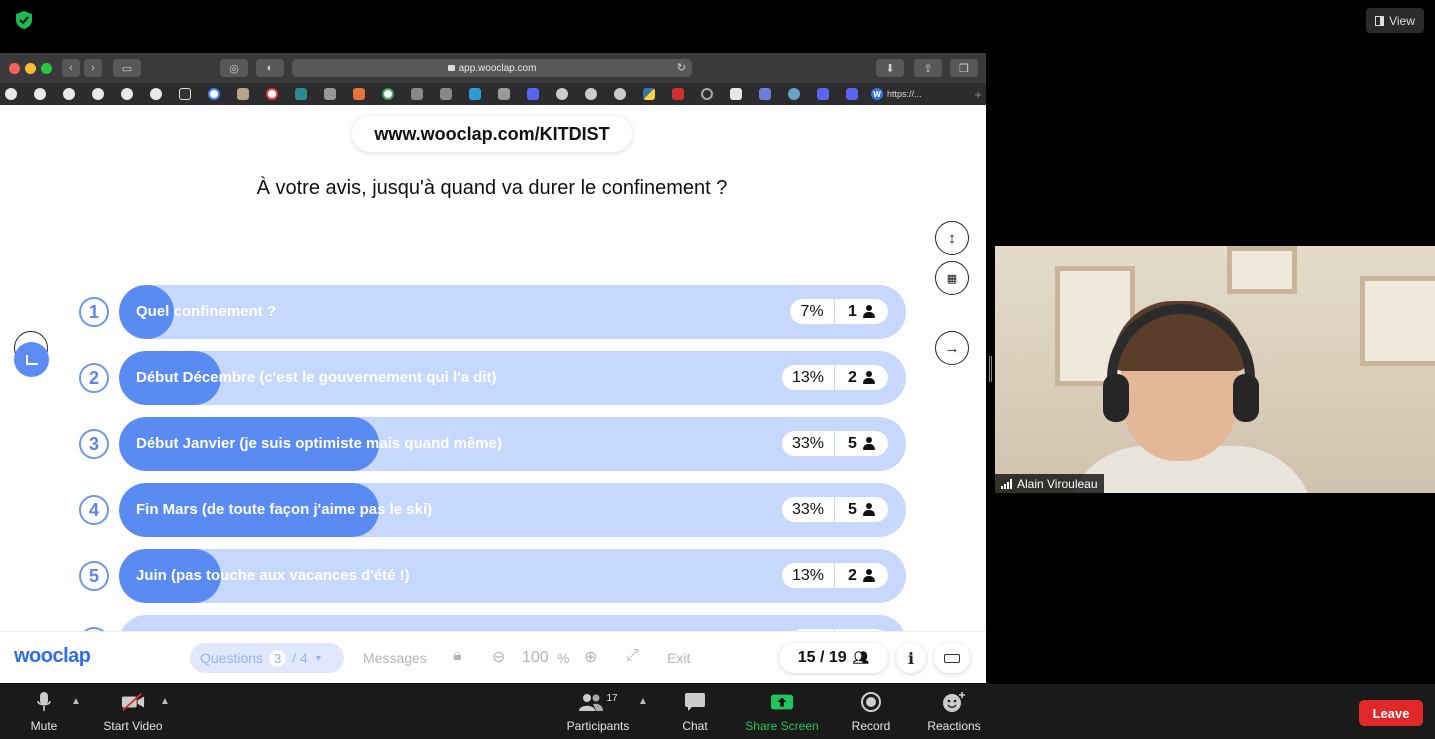  What do you see at coordinates (1395, 20) in the screenshot?
I see `view-button: View` at bounding box center [1395, 20].